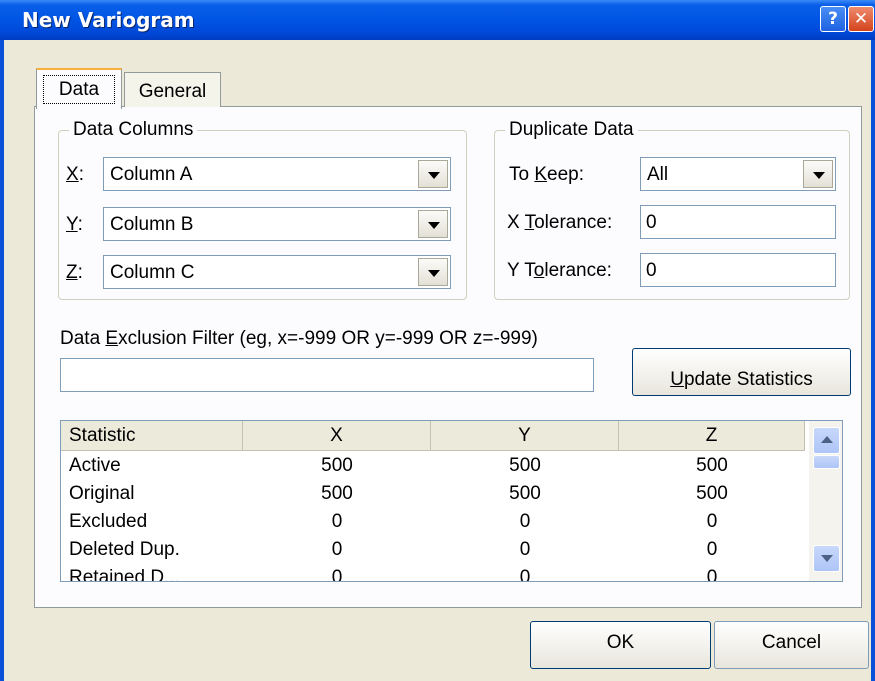 The image size is (875, 681). Describe the element at coordinates (337, 436) in the screenshot. I see `column-header-x: X` at that location.